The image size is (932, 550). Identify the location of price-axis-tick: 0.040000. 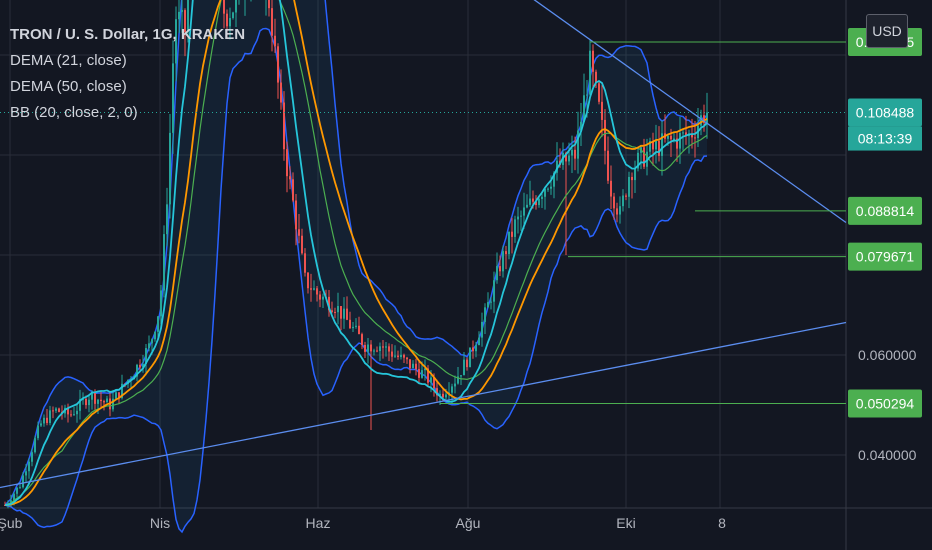
(887, 455).